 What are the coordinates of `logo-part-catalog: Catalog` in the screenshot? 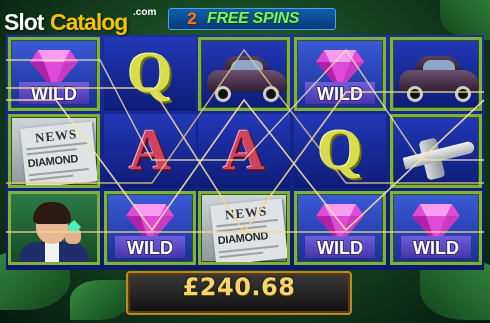 It's located at (89, 22).